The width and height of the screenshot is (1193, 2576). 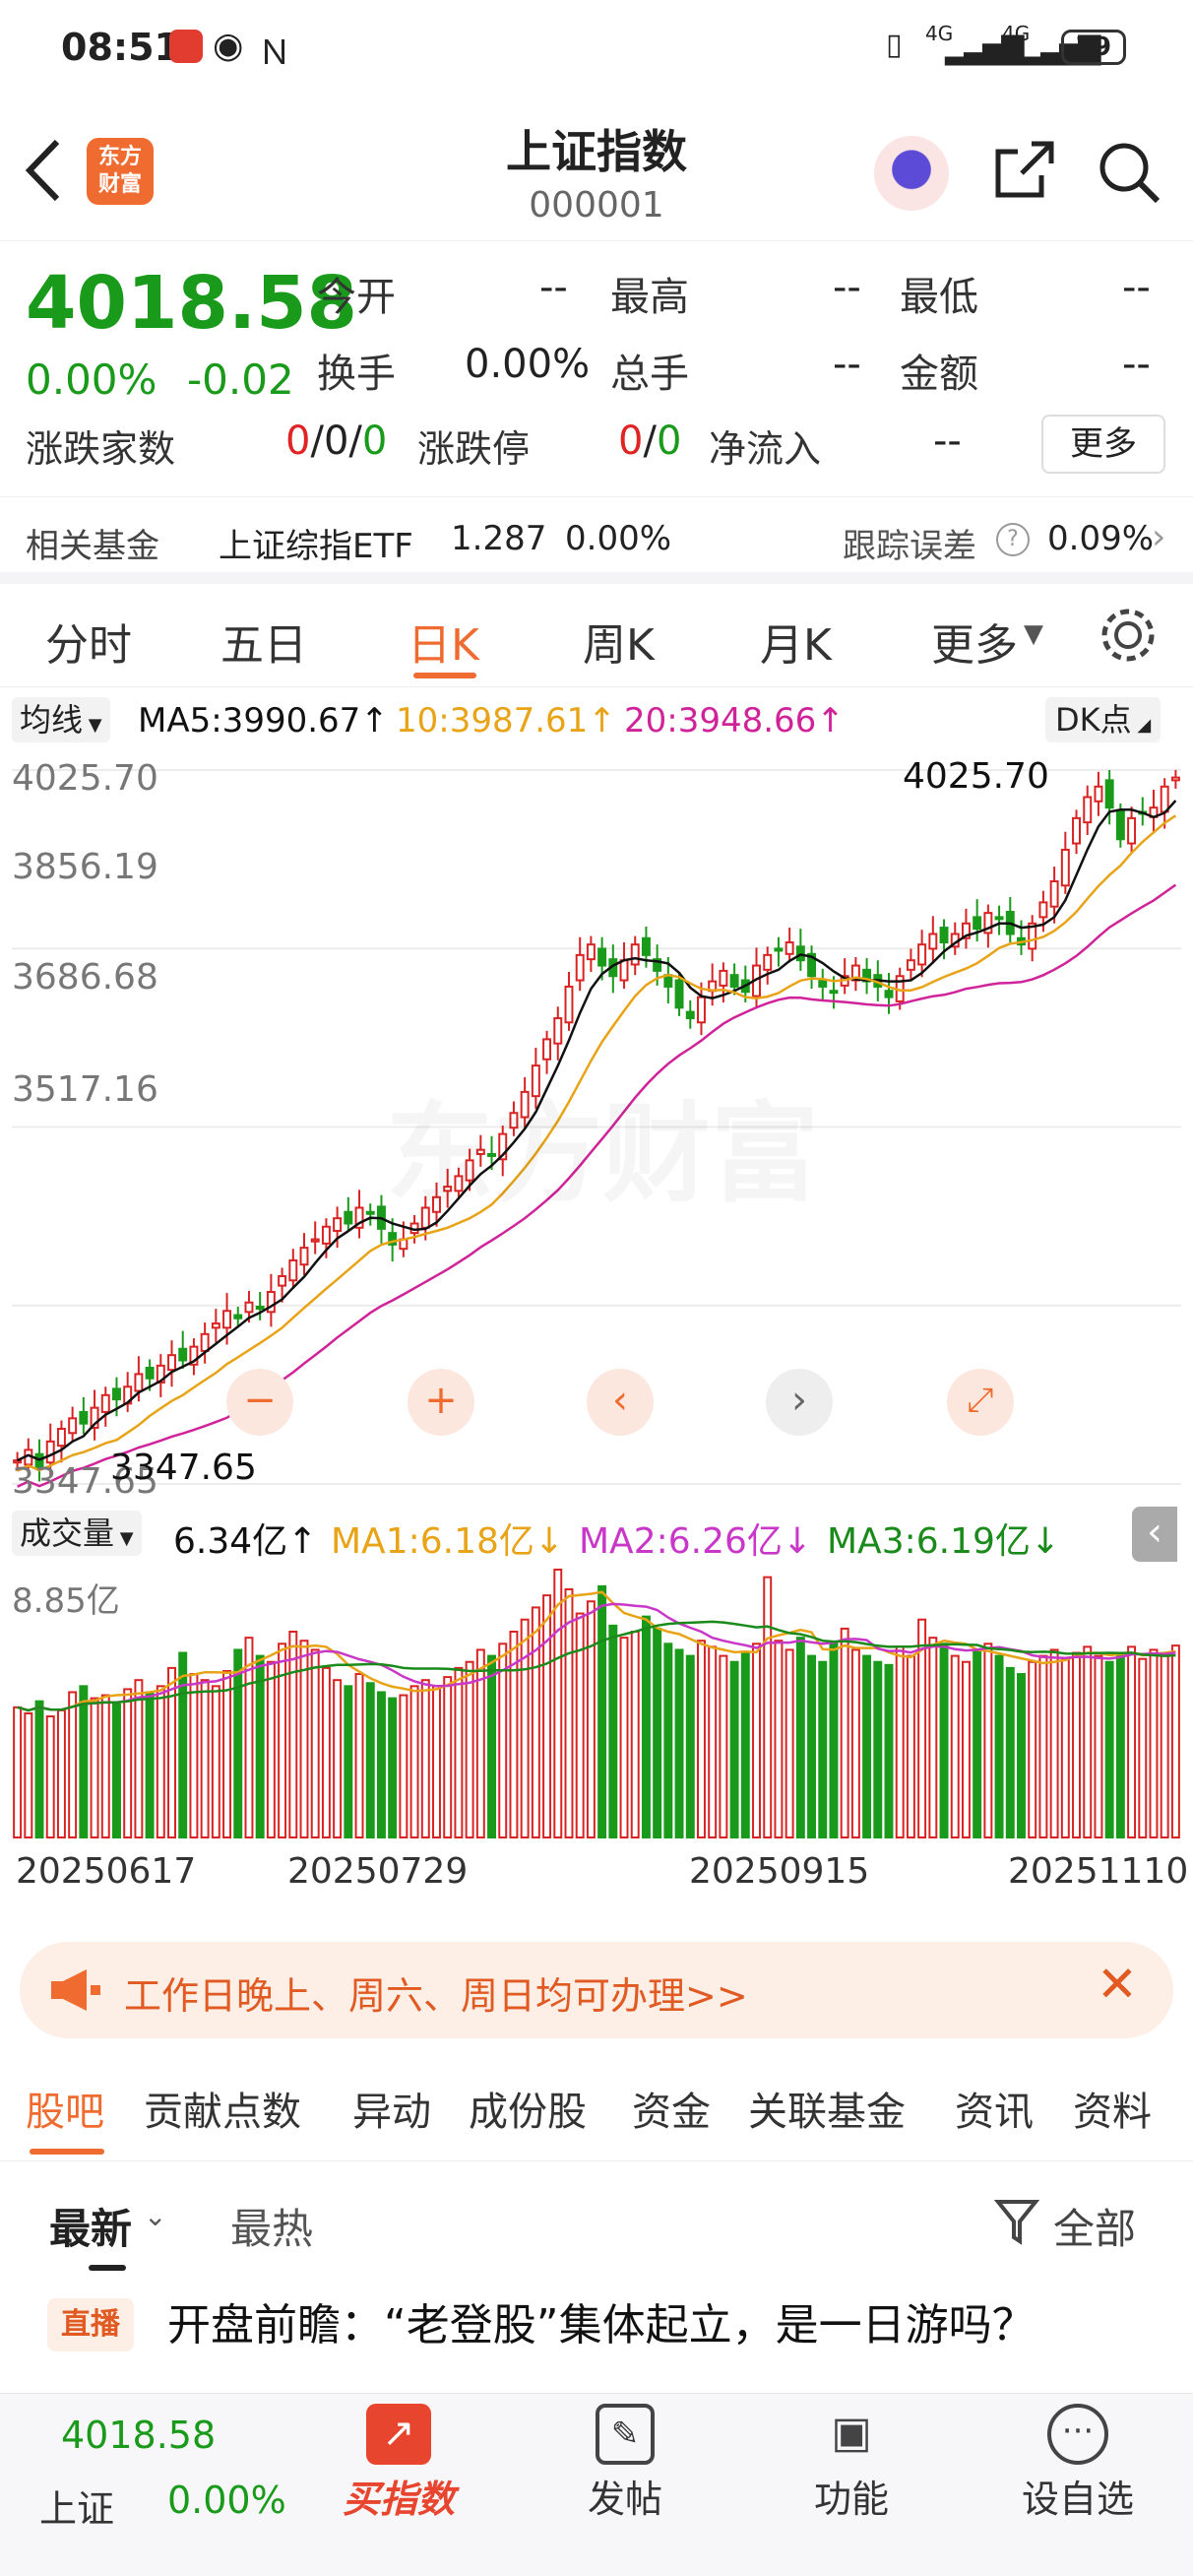 I want to click on tab-contribution: 贡献点数, so click(x=222, y=2108).